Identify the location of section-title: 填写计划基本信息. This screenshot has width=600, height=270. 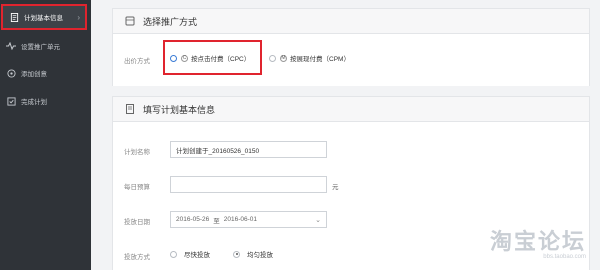
(179, 109).